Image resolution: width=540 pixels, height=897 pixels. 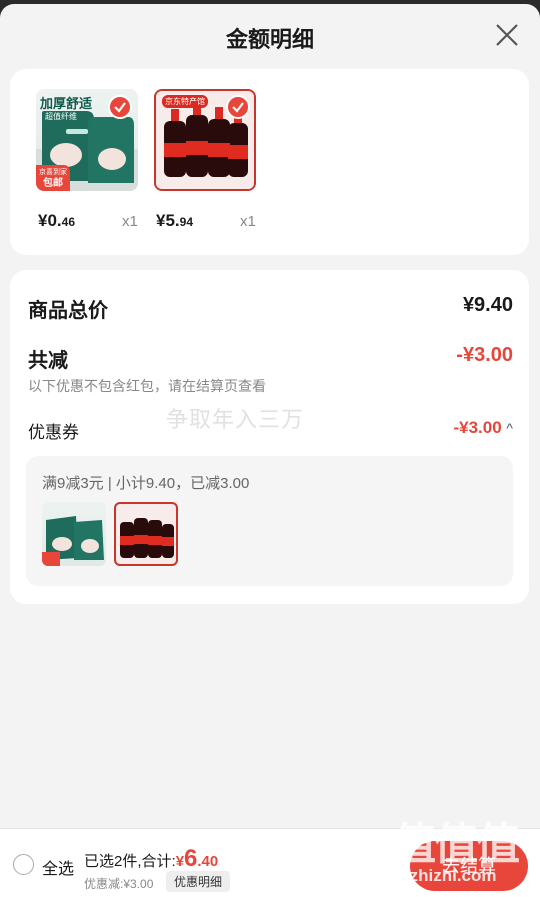 I want to click on watermark-text: 争取年入三万, so click(x=235, y=419).